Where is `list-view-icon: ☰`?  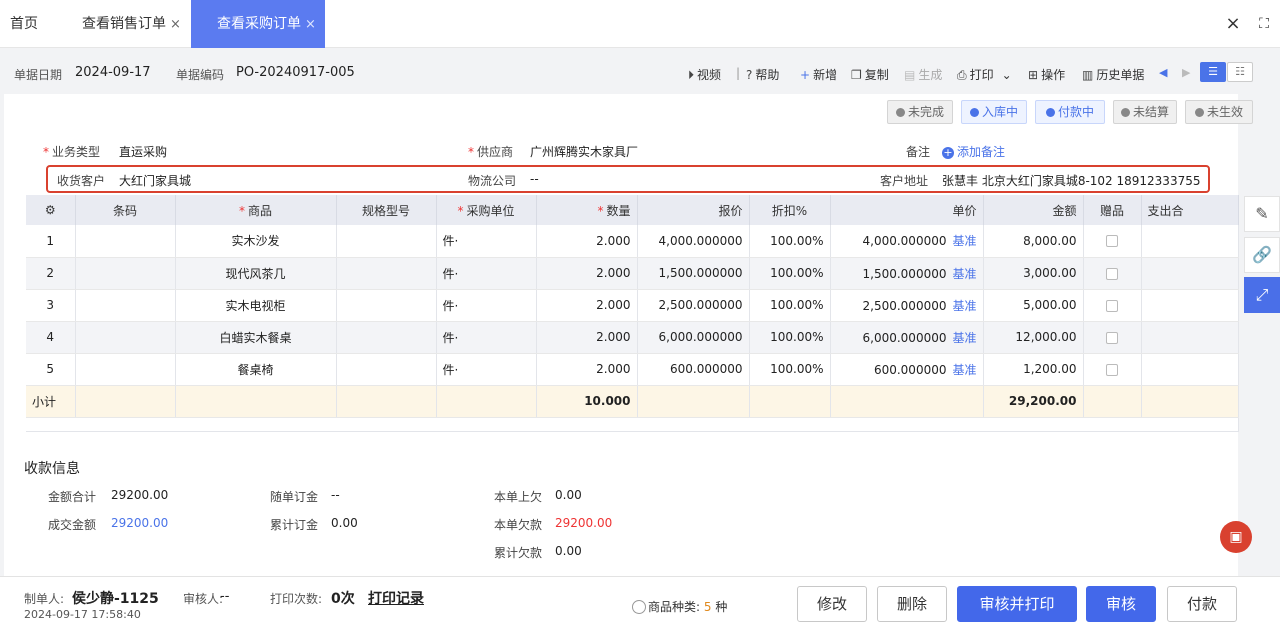
list-view-icon: ☰ is located at coordinates (1213, 72).